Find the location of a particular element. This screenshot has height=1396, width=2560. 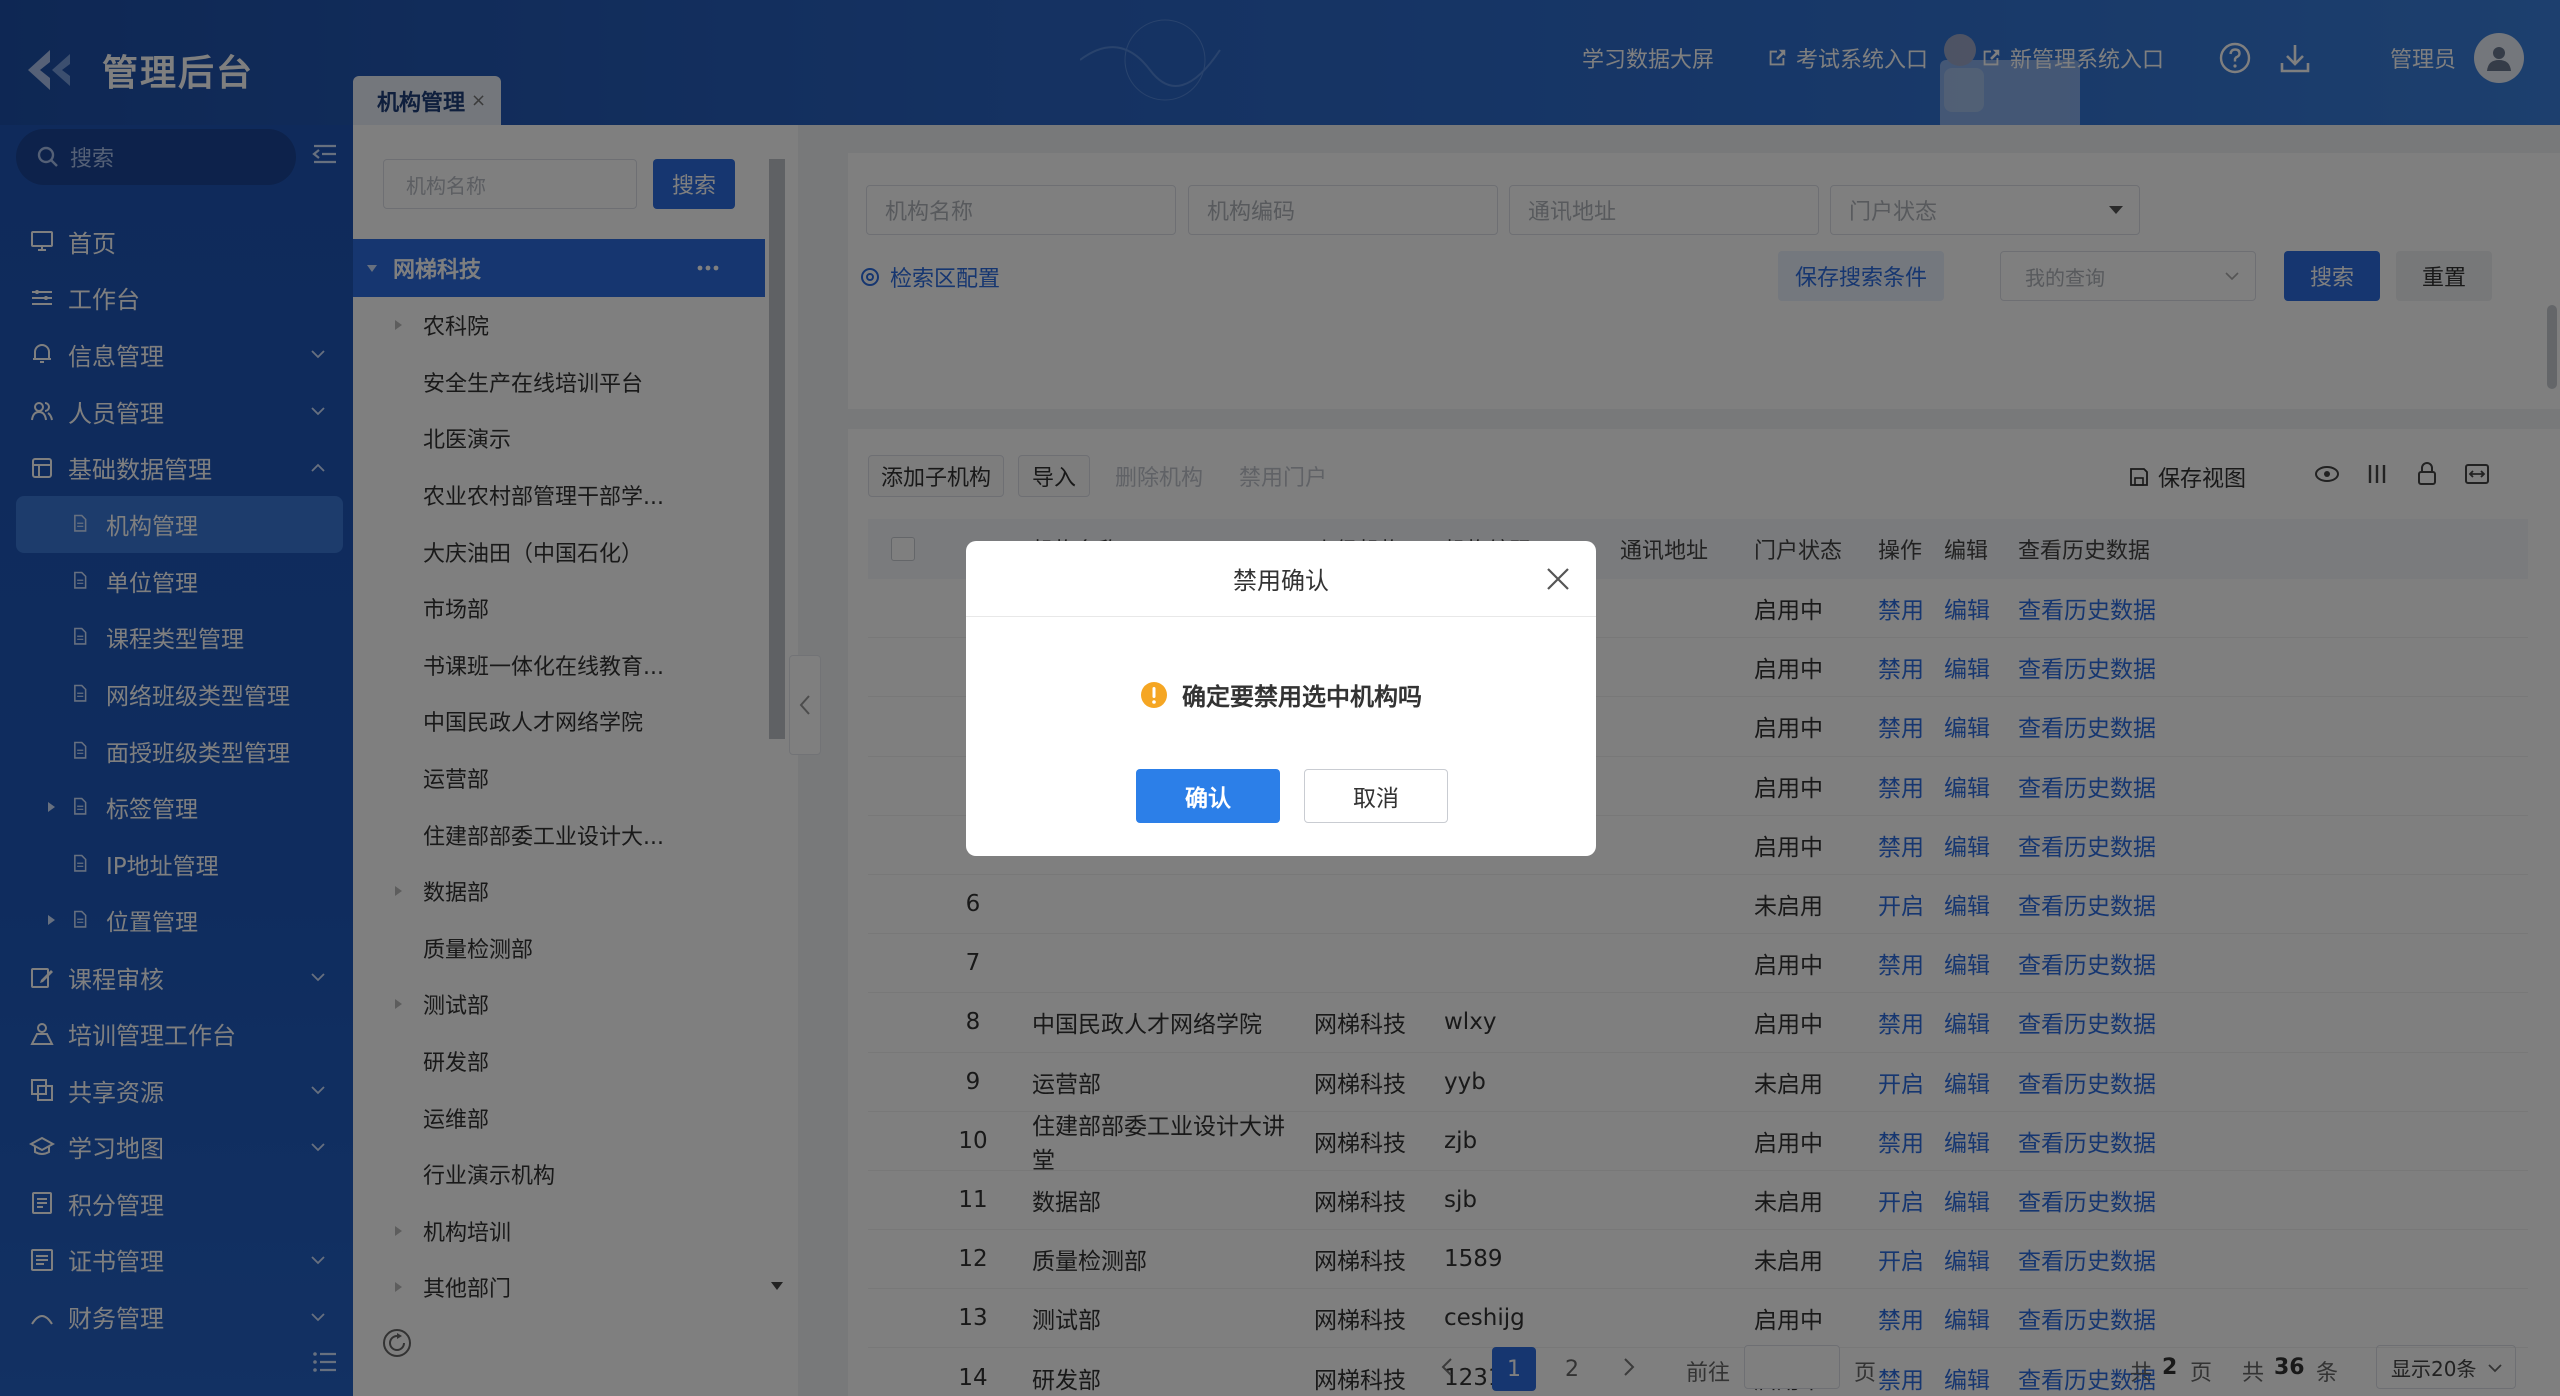

dialog-title: 禁用确认 is located at coordinates (1281, 581).